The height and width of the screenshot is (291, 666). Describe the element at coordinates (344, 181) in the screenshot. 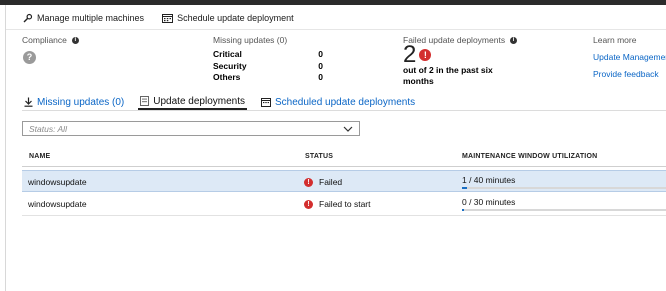

I see `table-row: windowsupdate ! Failed 1 / 40 minutes` at that location.